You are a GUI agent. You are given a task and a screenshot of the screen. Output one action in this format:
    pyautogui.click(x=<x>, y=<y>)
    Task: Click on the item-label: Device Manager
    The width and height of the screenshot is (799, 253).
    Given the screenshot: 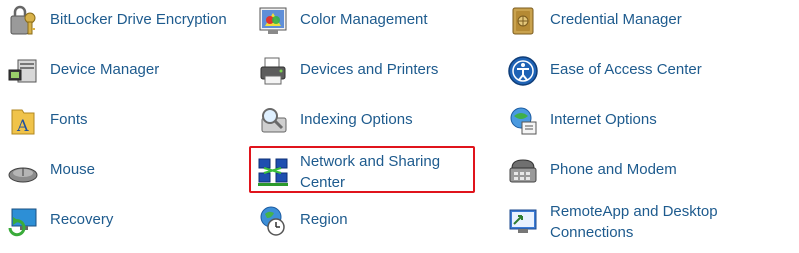 What is the action you would take?
    pyautogui.click(x=105, y=69)
    